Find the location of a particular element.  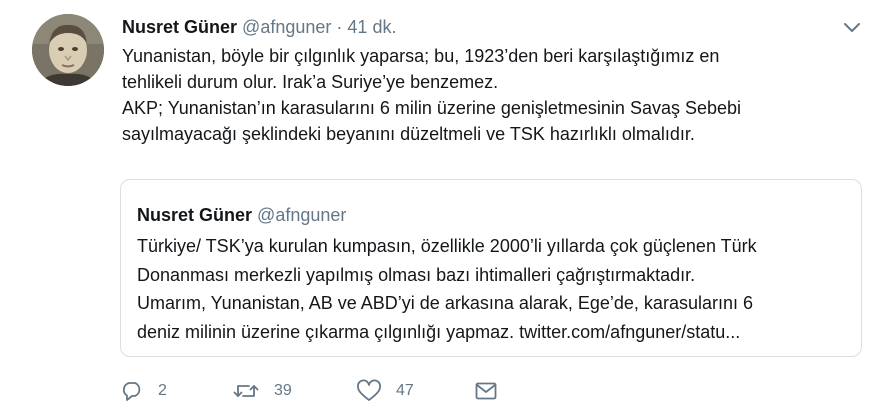

reply-count: 2 is located at coordinates (162, 390).